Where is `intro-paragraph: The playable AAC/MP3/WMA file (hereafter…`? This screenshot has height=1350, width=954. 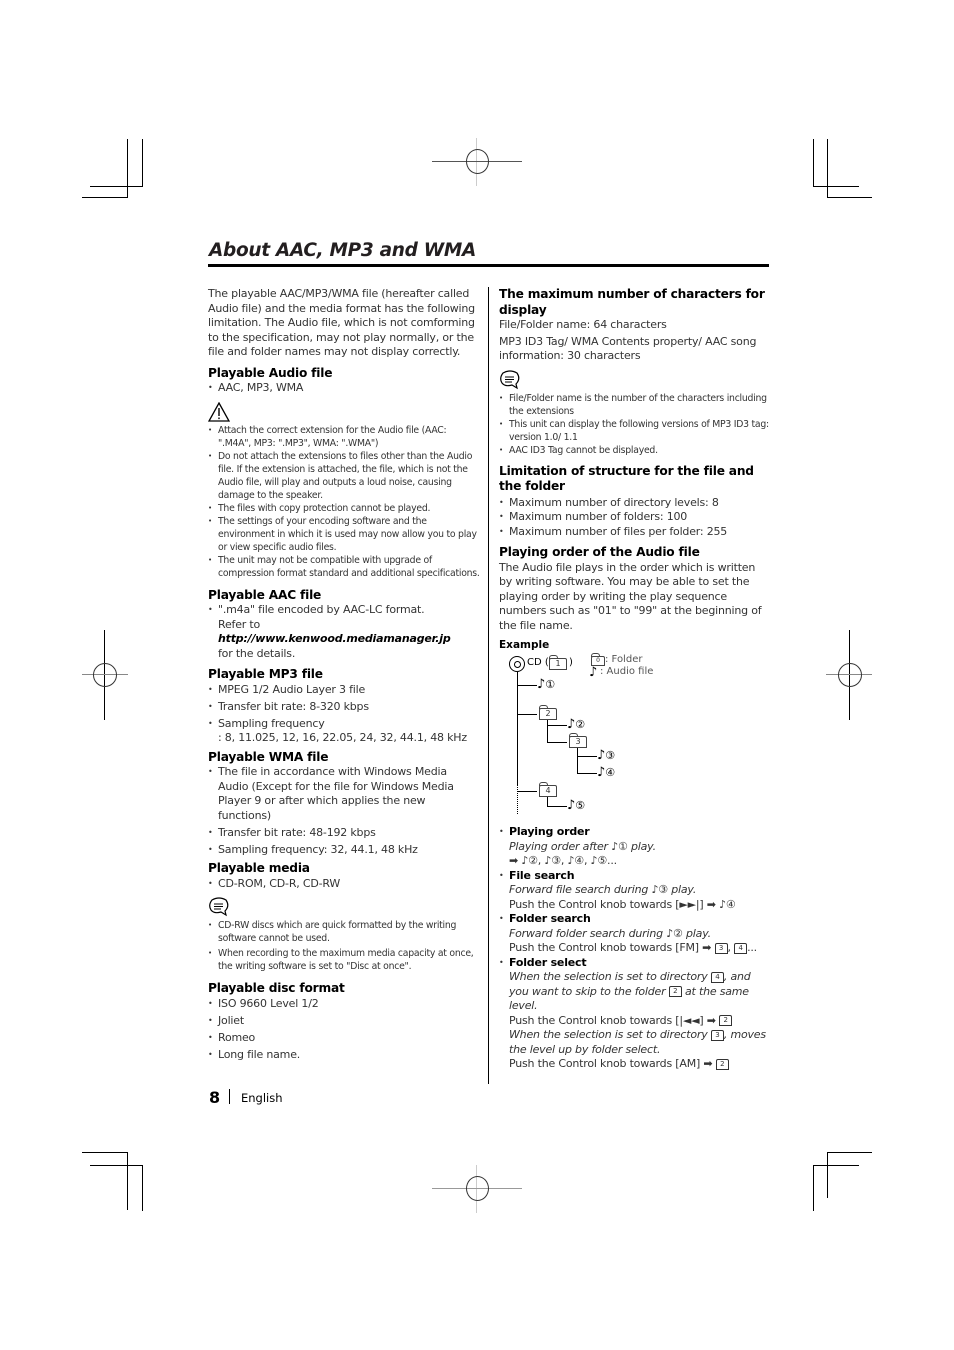 intro-paragraph: The playable AAC/MP3/WMA file (hereafter… is located at coordinates (341, 322).